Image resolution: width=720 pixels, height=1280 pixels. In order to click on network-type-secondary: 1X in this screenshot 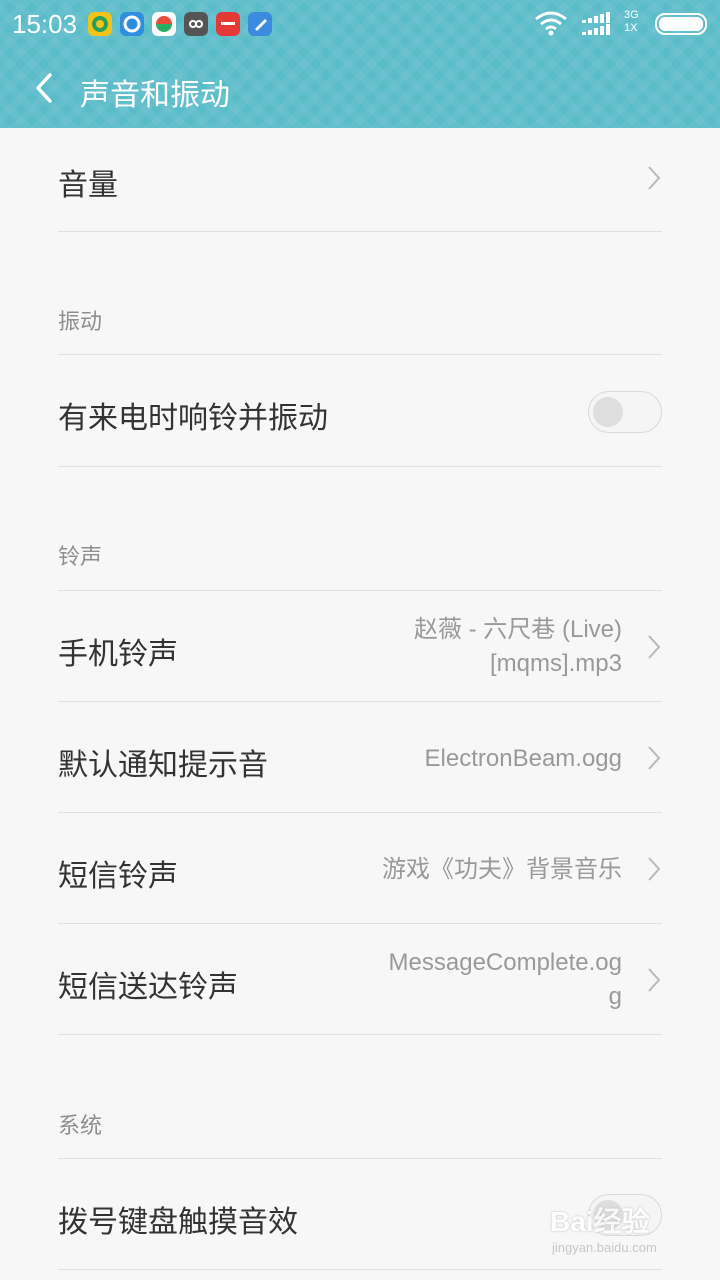, I will do `click(631, 28)`.